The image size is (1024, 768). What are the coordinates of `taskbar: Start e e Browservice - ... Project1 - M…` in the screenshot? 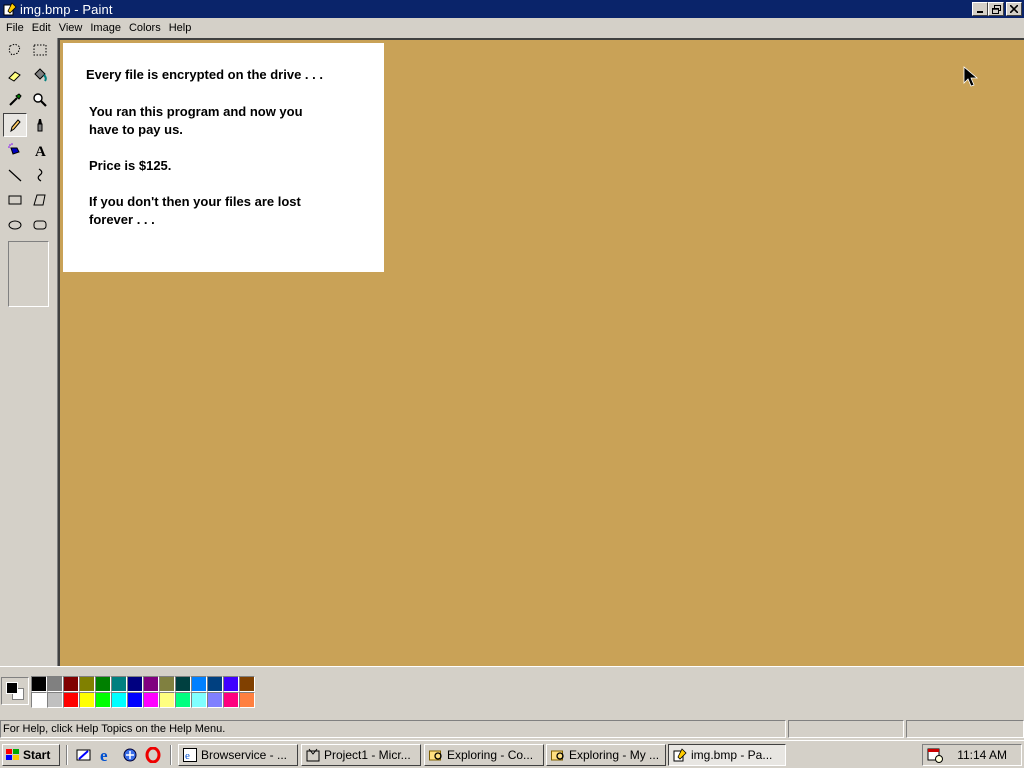 It's located at (512, 754).